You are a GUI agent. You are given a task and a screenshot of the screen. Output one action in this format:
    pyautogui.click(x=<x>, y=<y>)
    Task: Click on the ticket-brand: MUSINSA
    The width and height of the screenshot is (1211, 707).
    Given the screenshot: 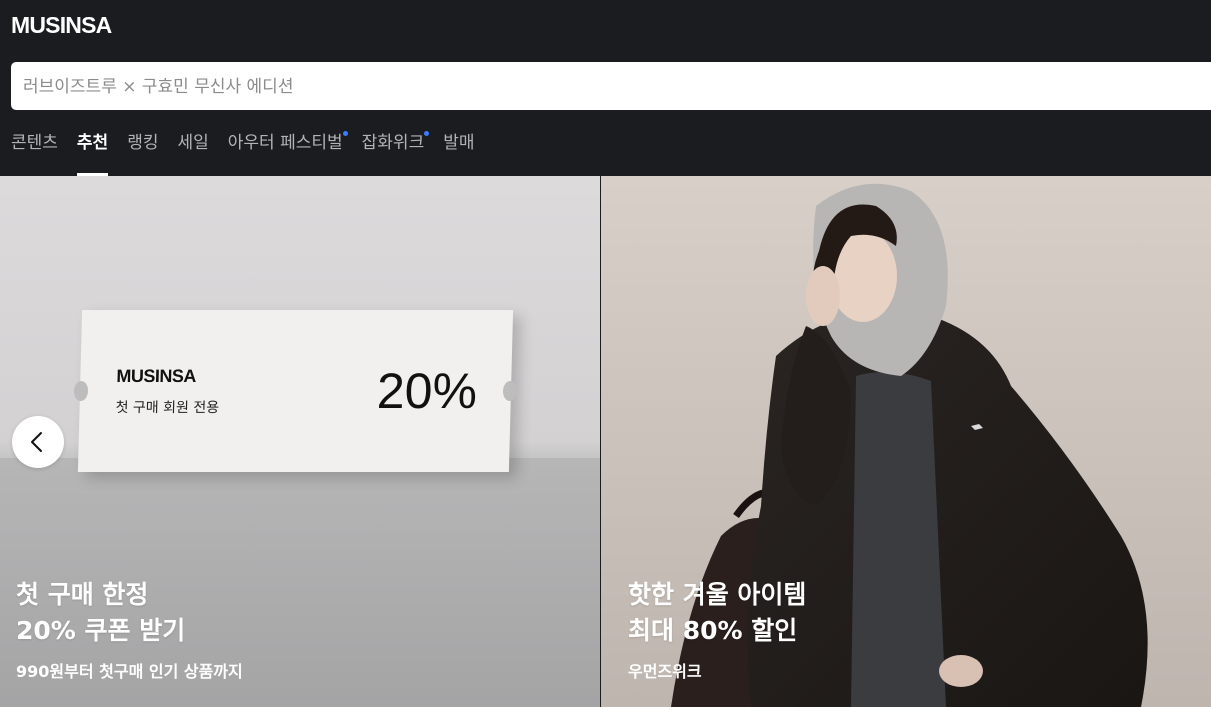 What is the action you would take?
    pyautogui.click(x=156, y=376)
    